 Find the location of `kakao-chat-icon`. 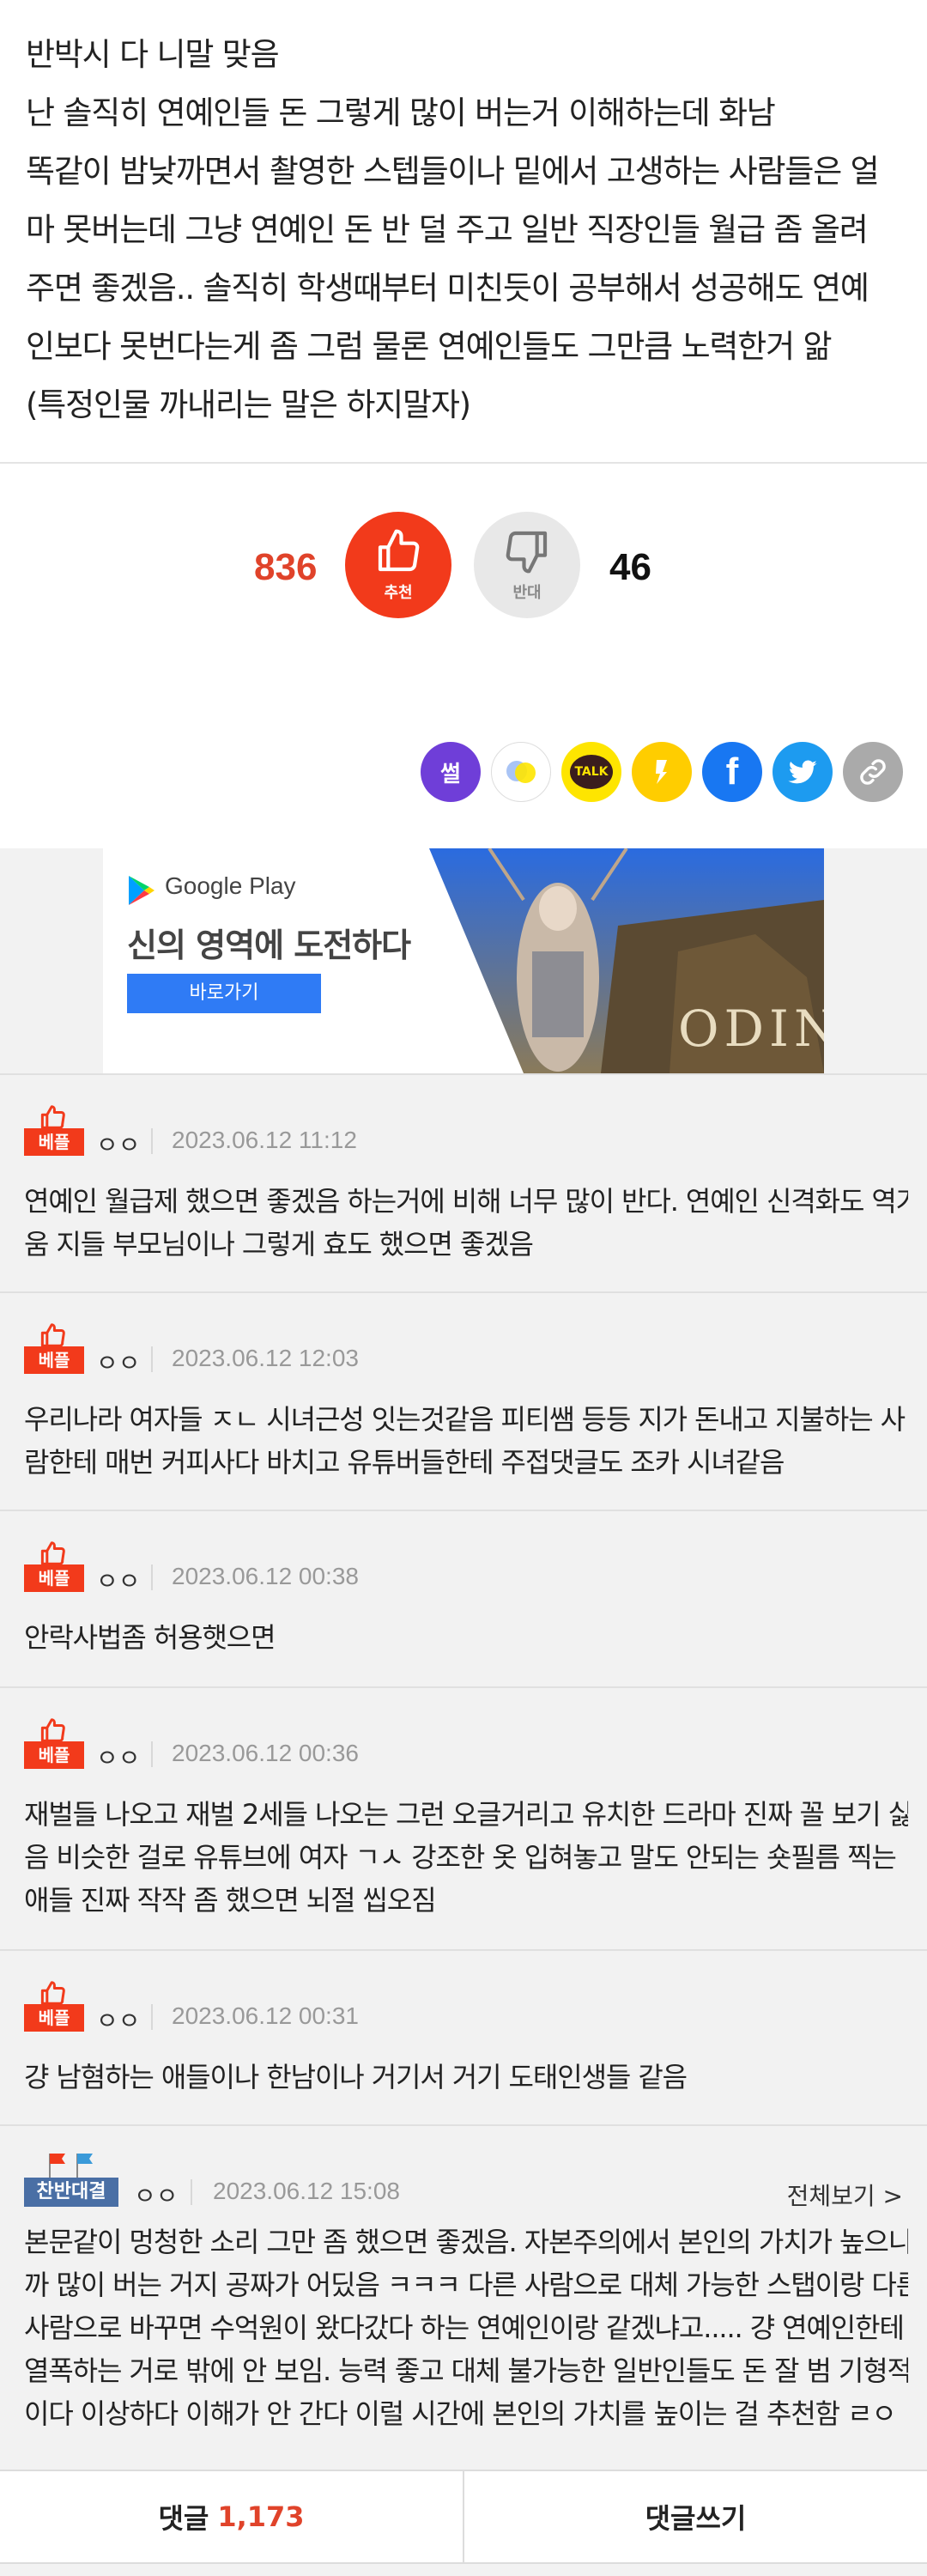

kakao-chat-icon is located at coordinates (521, 772).